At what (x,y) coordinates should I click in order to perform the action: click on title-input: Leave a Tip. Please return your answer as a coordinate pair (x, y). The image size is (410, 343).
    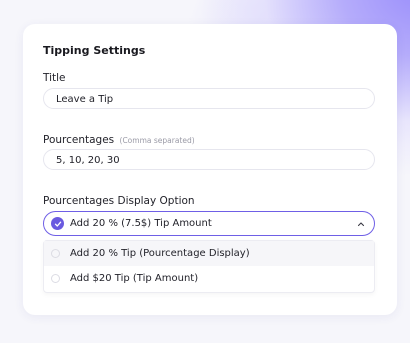
    Looking at the image, I should click on (209, 98).